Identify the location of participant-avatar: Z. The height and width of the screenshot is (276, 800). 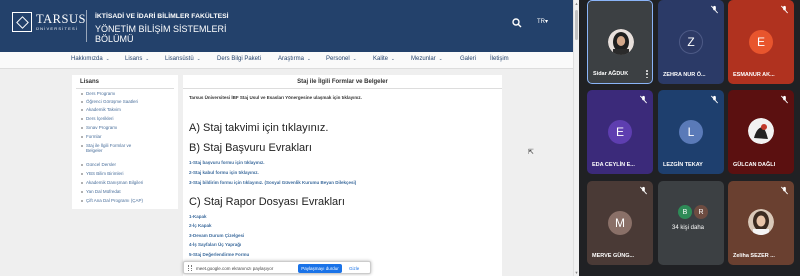
(691, 42).